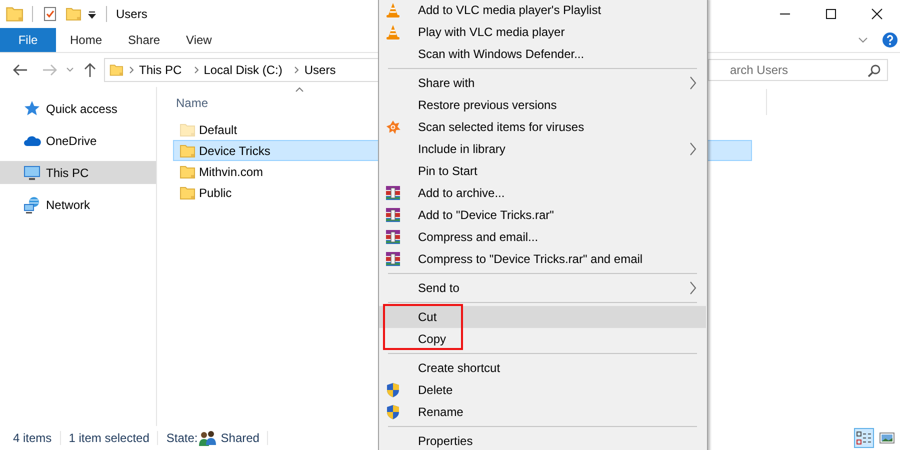 The height and width of the screenshot is (450, 900). What do you see at coordinates (109, 438) in the screenshot?
I see `selection-count: 1 item selected` at bounding box center [109, 438].